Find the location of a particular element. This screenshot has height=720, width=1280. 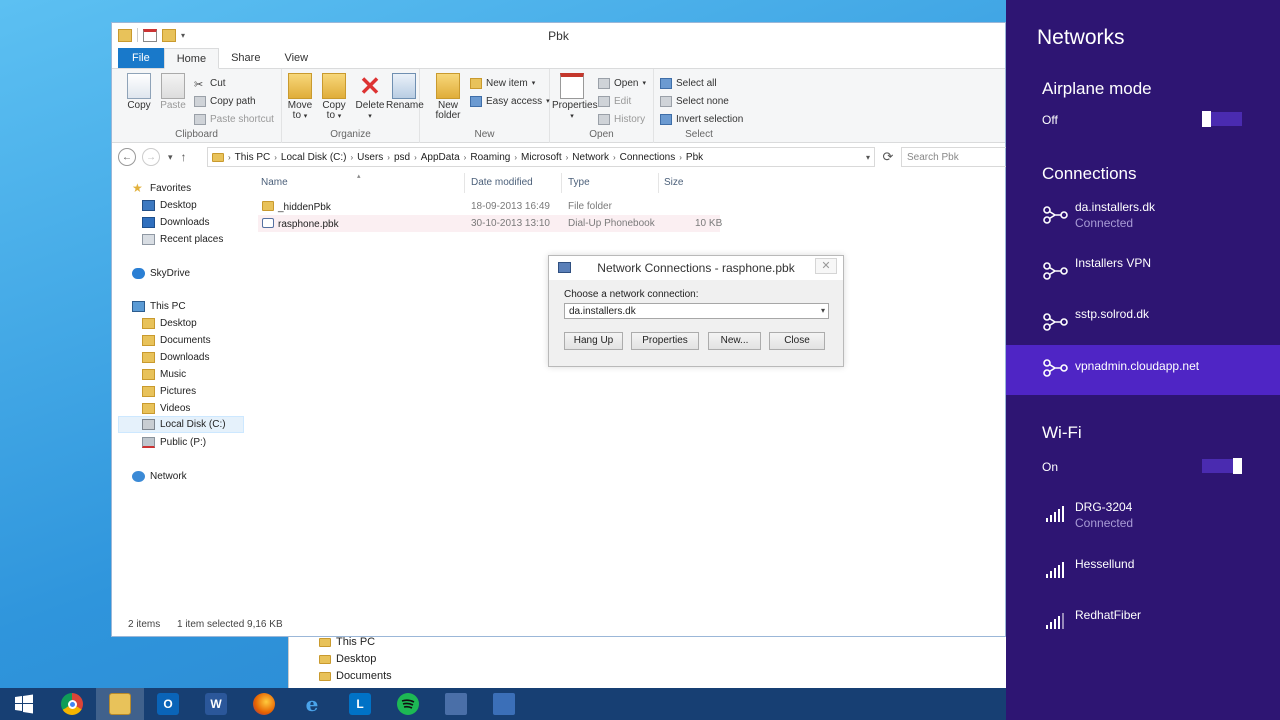

column-type: Type is located at coordinates (579, 182).